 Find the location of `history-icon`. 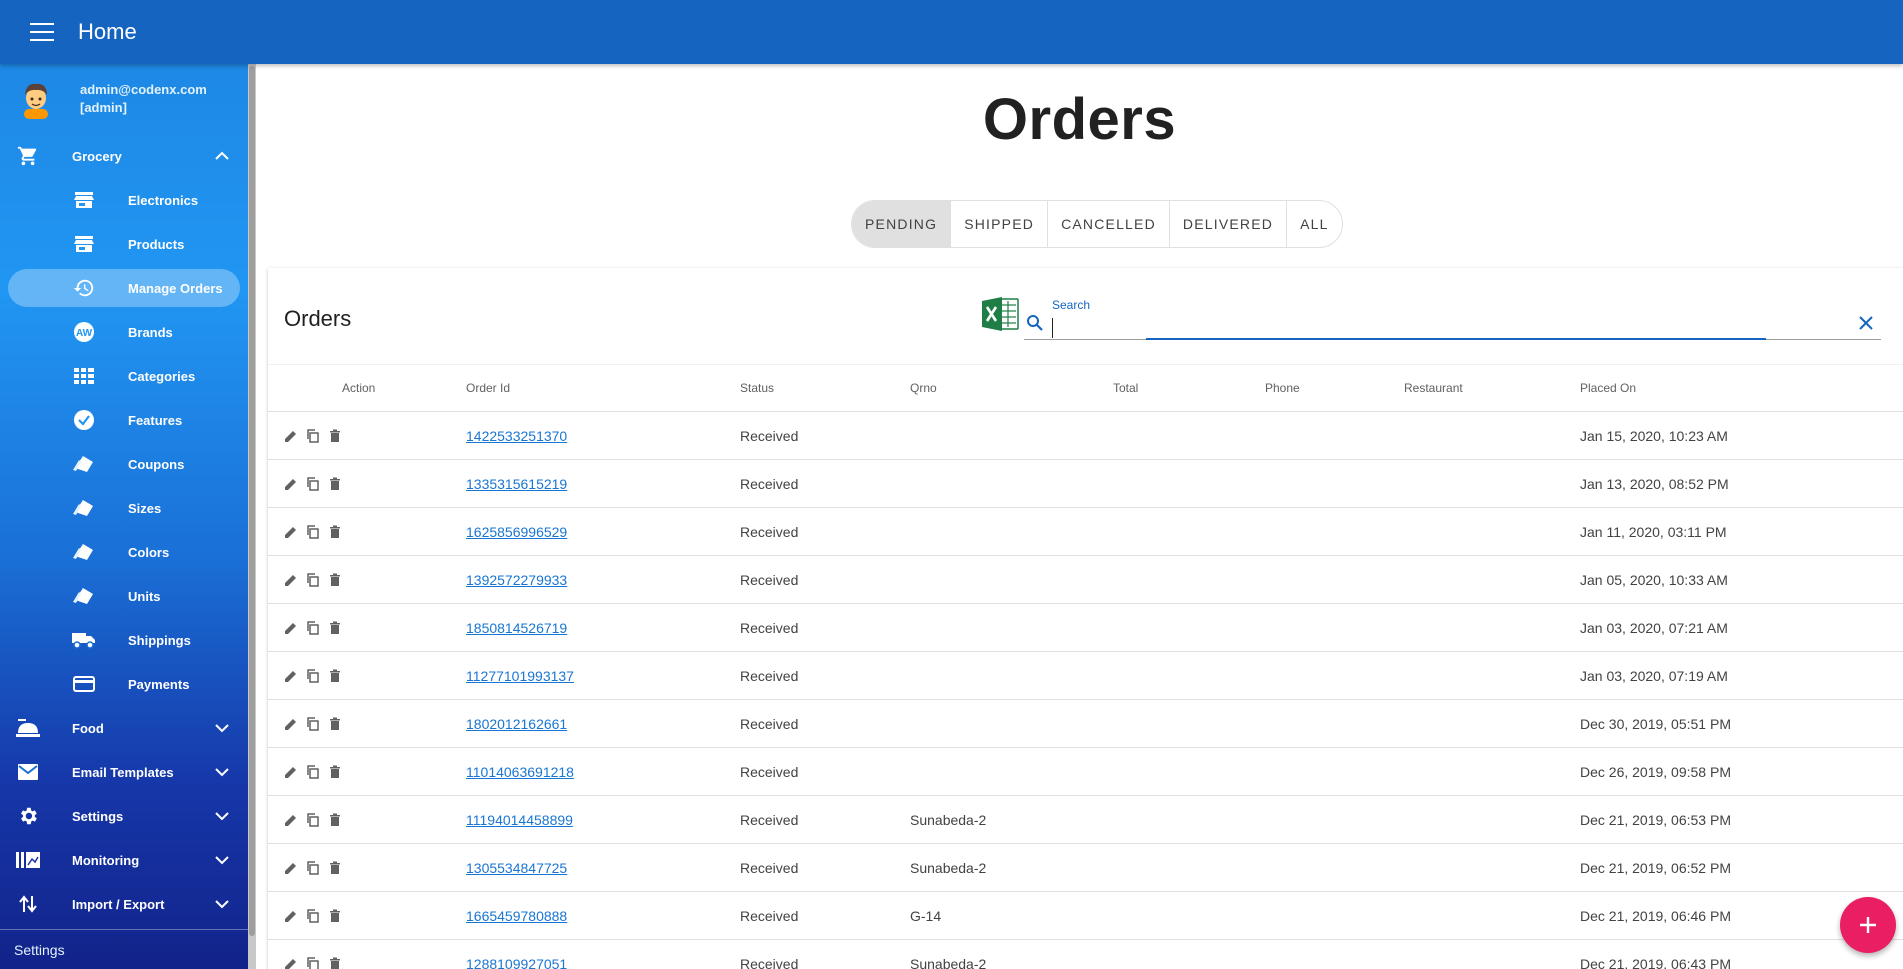

history-icon is located at coordinates (84, 288).